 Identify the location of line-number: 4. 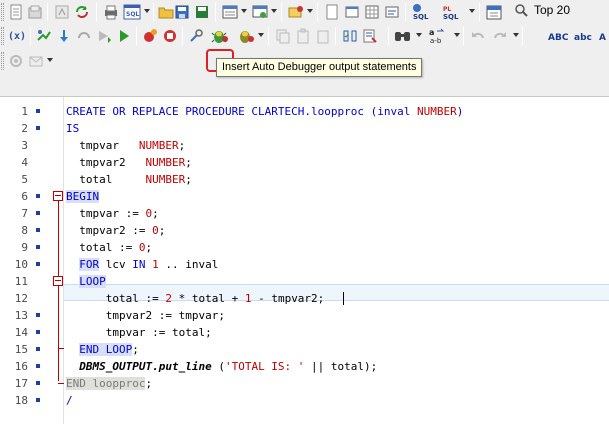
(24, 162).